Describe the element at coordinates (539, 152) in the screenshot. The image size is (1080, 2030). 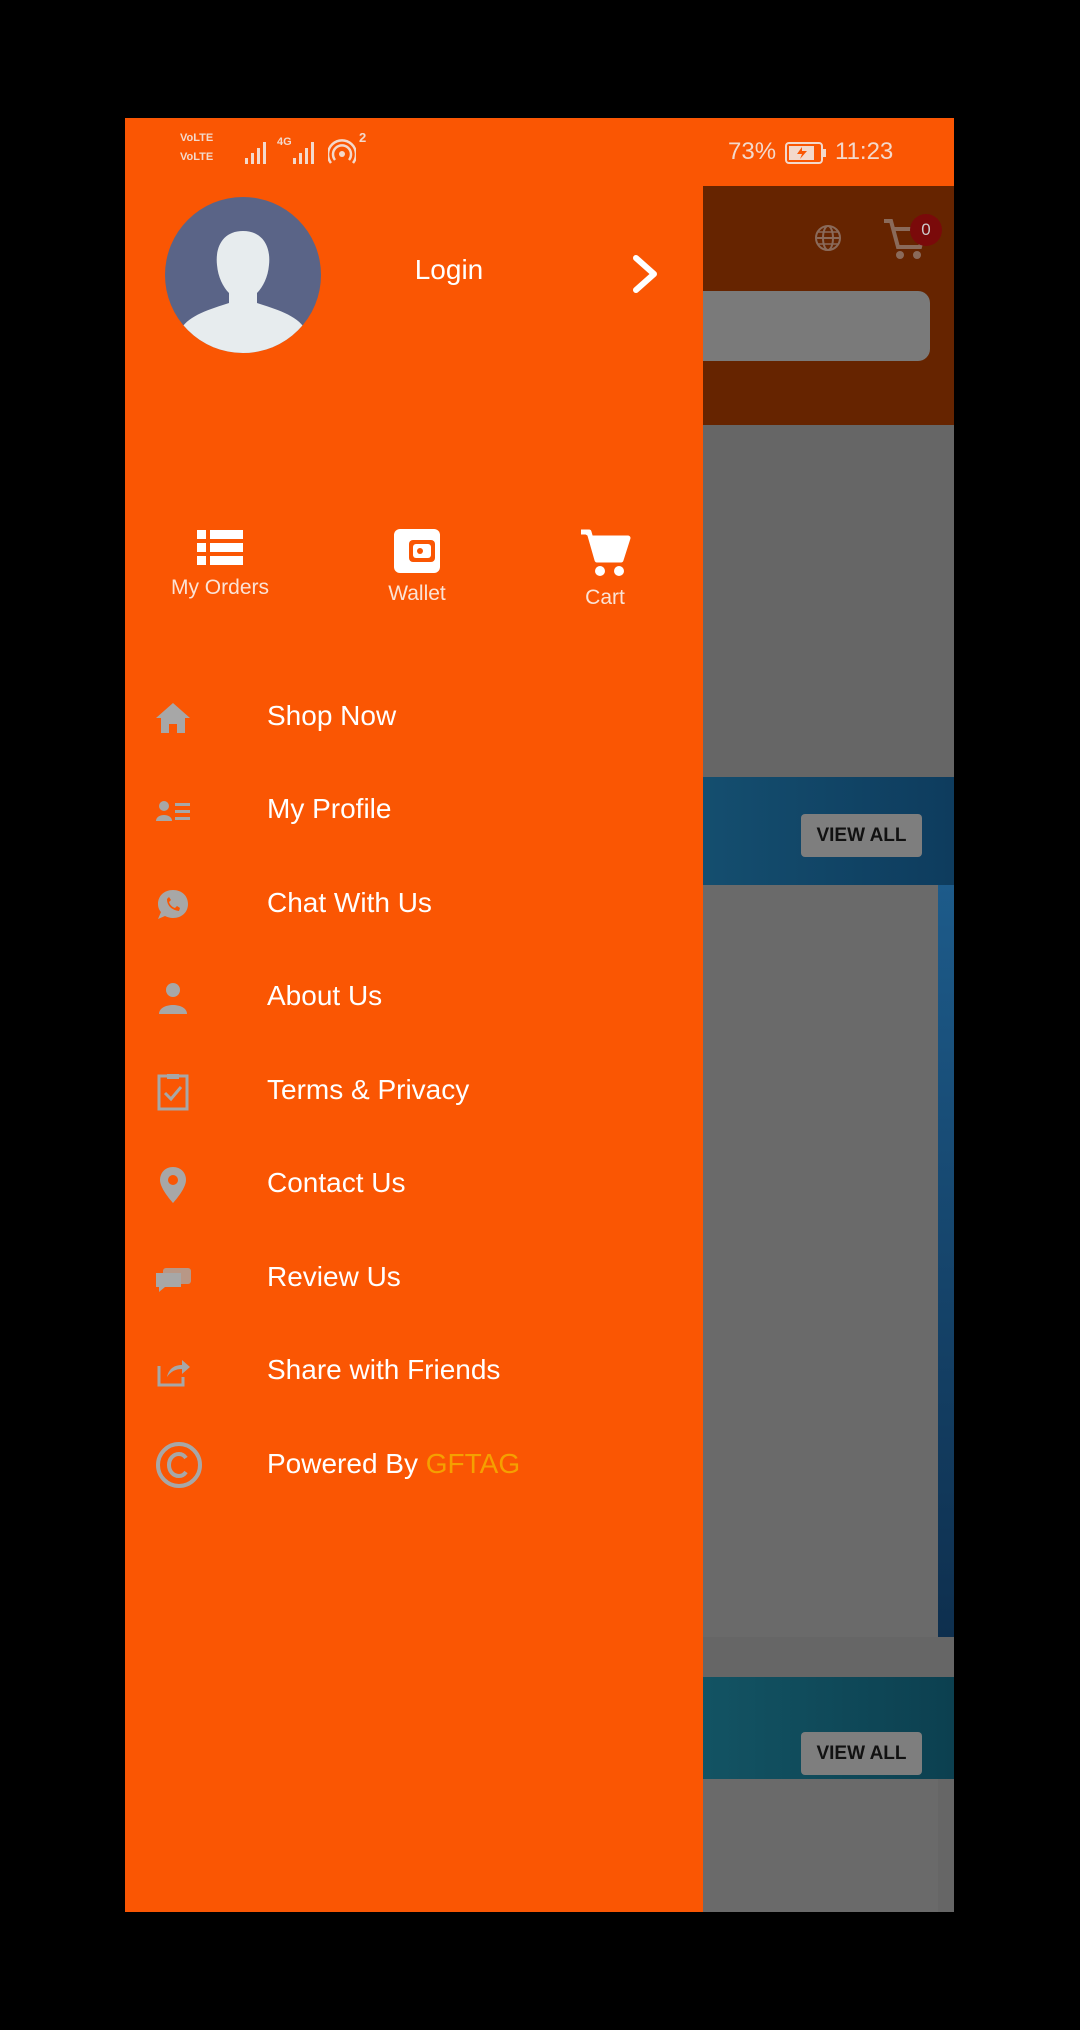
I see `status-bar: VoLTE VoLTE 4G 2 73% 11:23` at that location.